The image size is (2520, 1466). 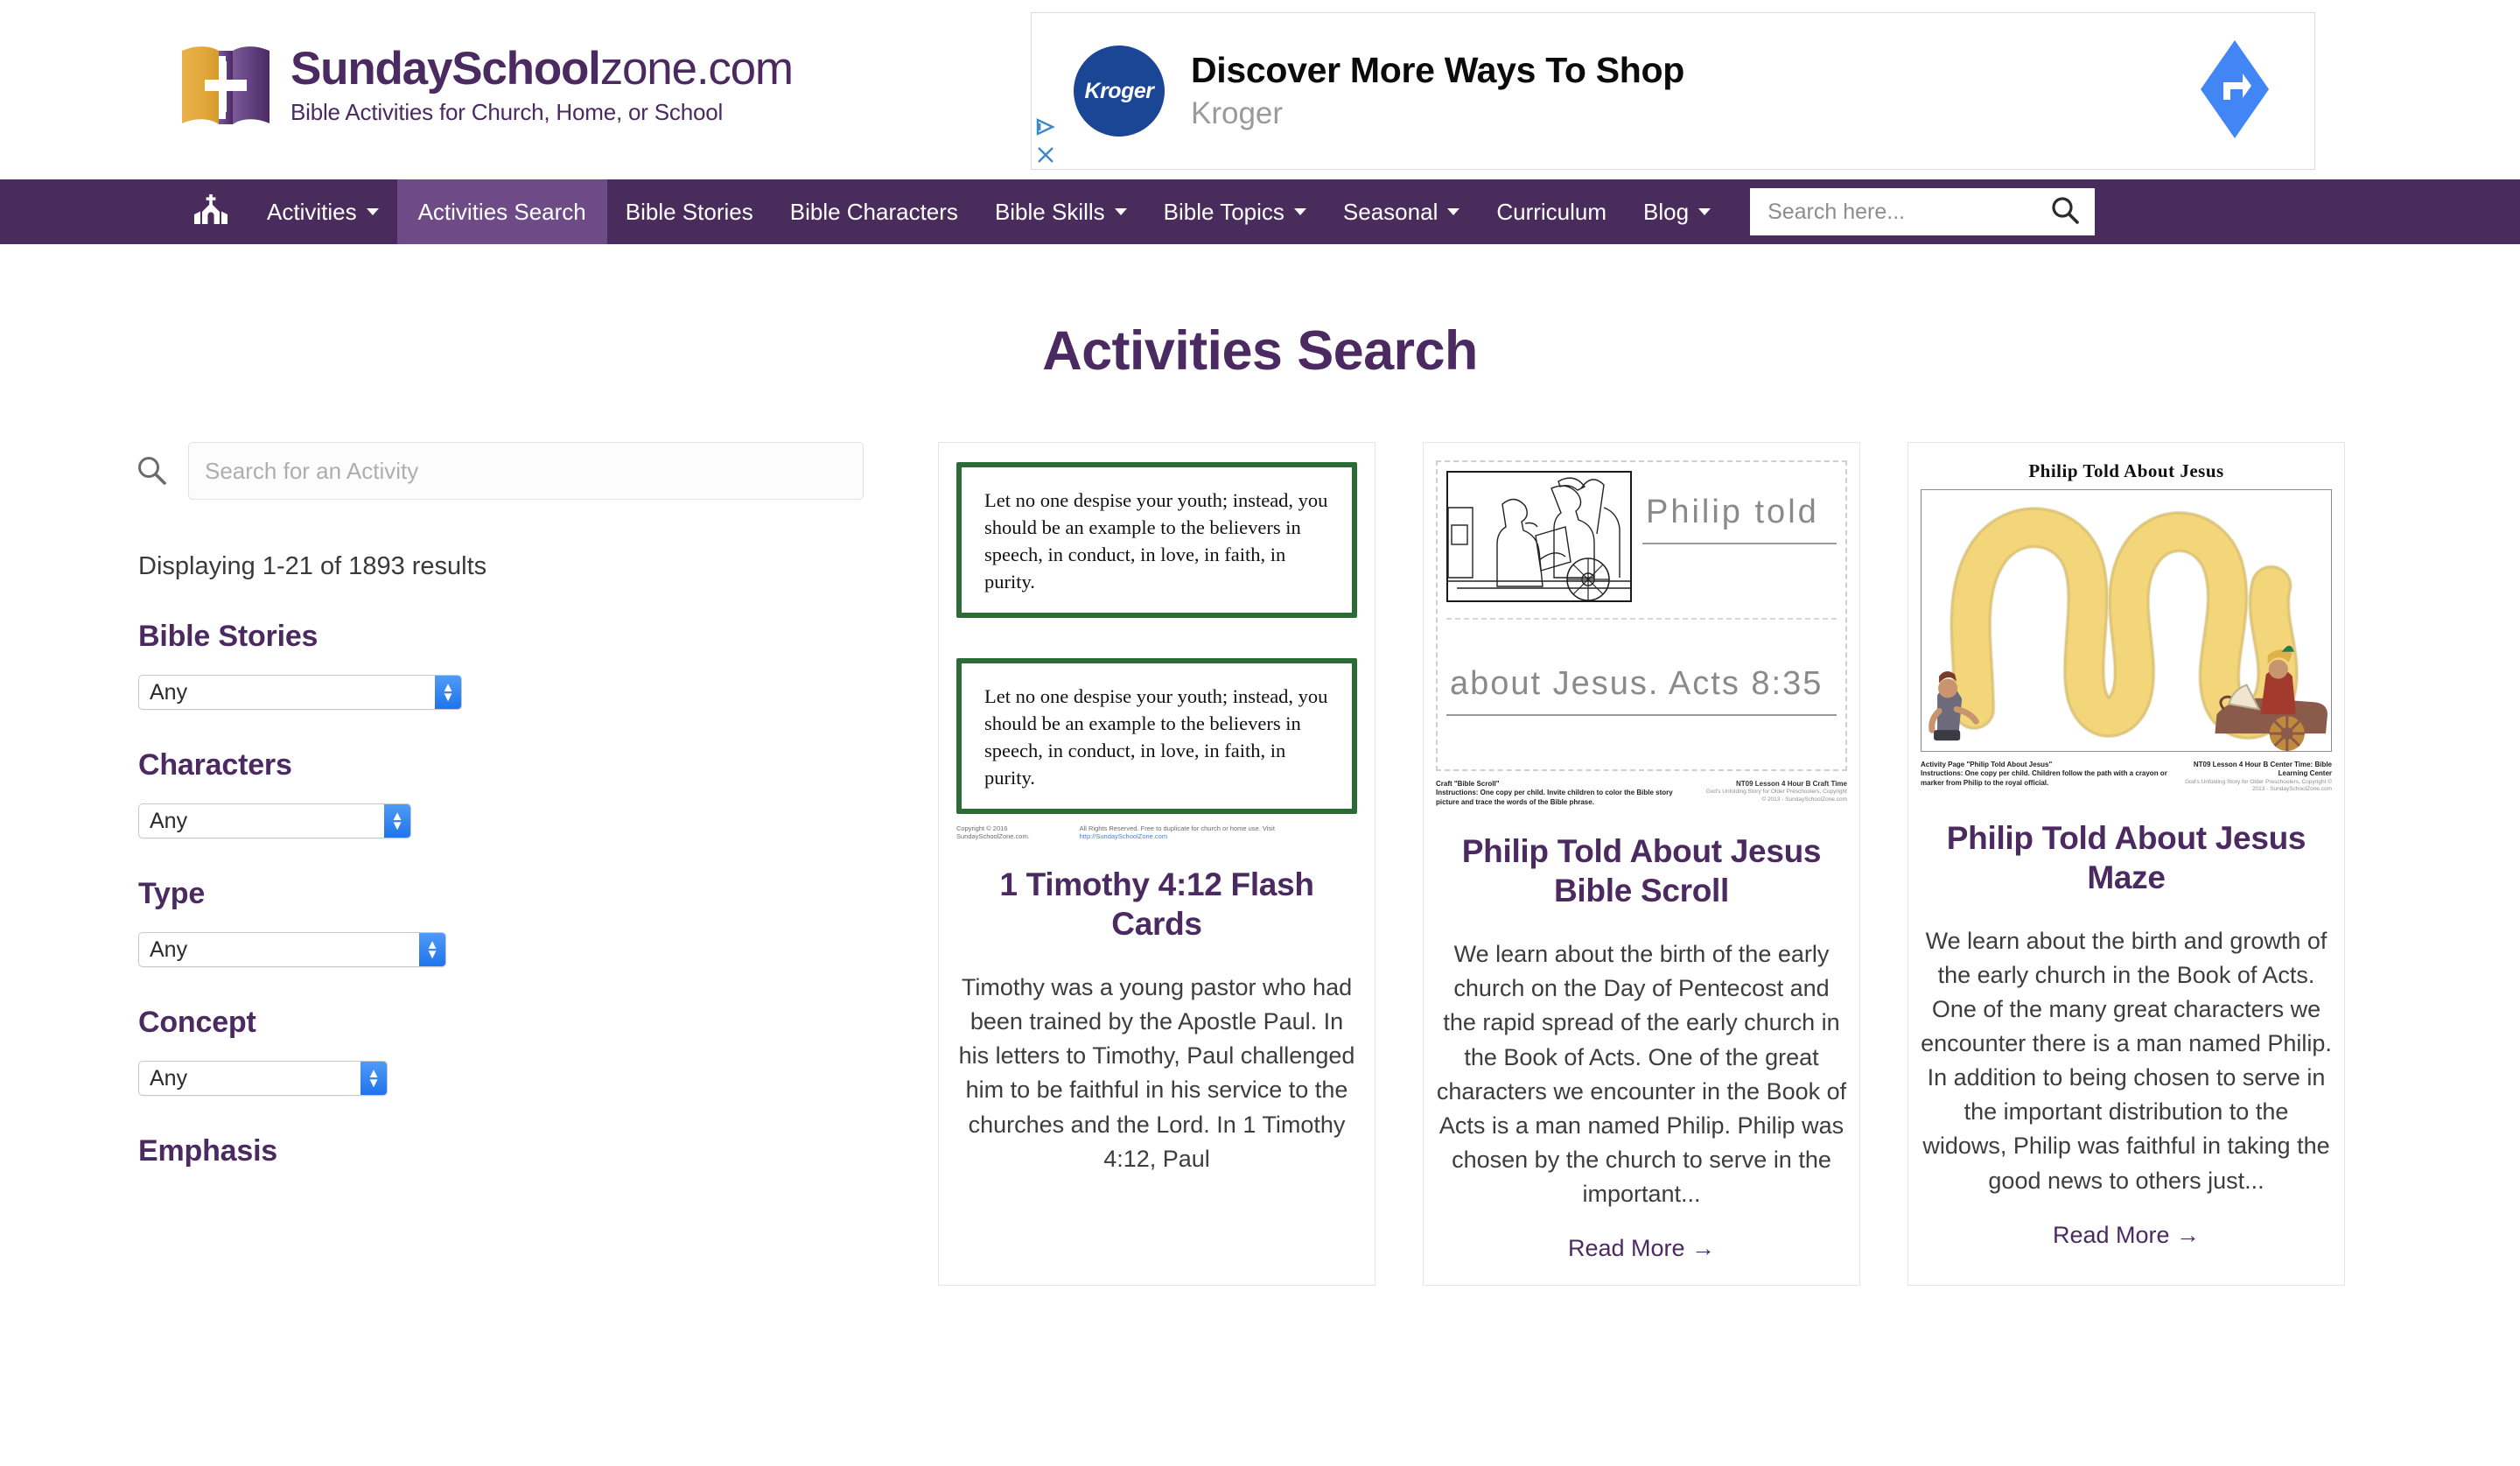 I want to click on filter-select-characters: Any ▲ ▼, so click(x=274, y=820).